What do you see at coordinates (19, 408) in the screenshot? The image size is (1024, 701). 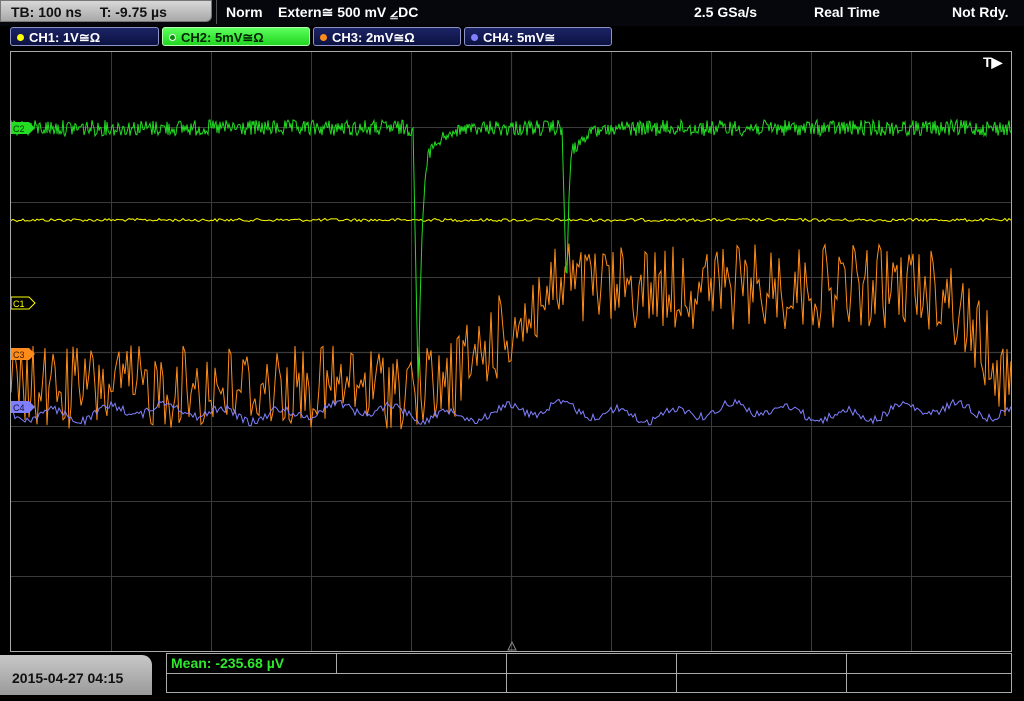 I see `svg-text: C4` at bounding box center [19, 408].